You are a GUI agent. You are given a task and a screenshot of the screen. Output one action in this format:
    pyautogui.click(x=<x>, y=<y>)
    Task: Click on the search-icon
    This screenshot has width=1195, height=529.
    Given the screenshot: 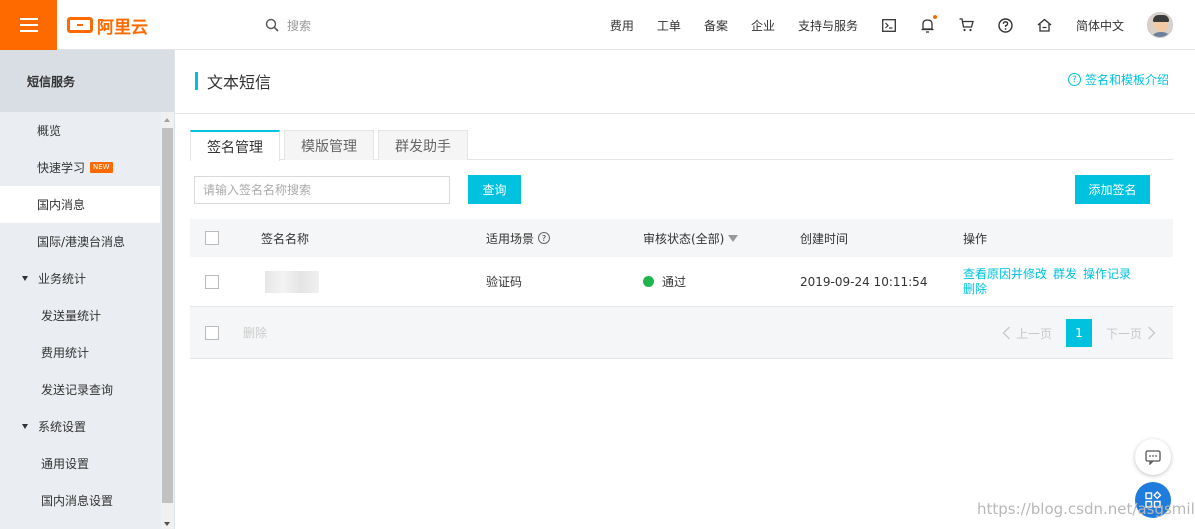 What is the action you would take?
    pyautogui.click(x=272, y=25)
    